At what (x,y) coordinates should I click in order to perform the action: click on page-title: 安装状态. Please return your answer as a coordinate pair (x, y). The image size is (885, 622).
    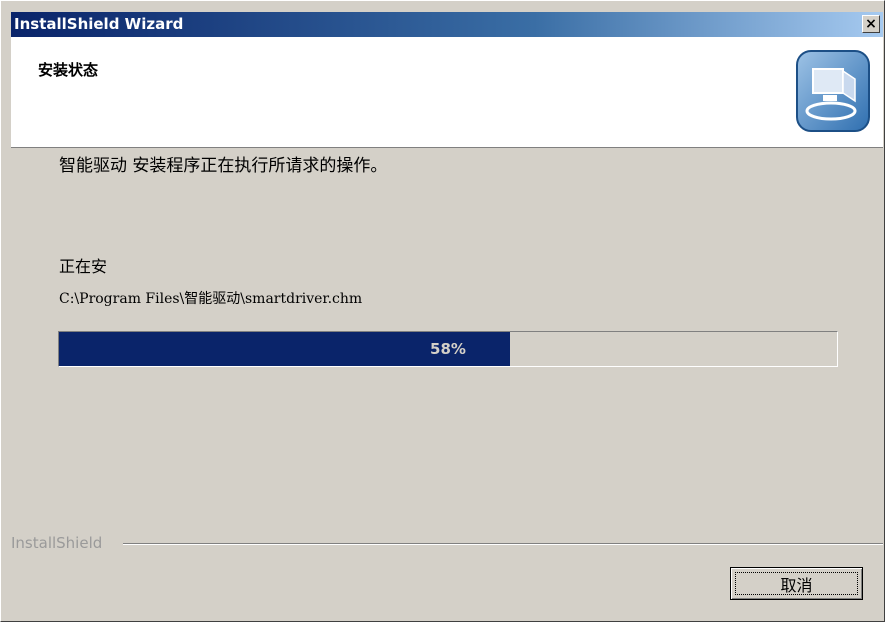
    Looking at the image, I should click on (68, 70).